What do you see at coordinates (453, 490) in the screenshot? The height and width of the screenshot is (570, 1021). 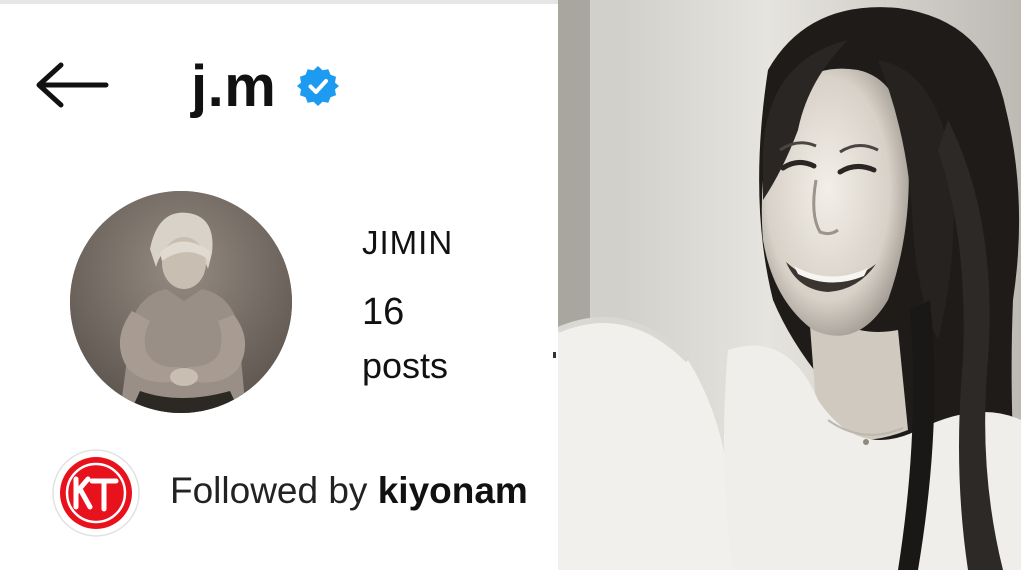 I see `followed-by-name: kiyonam` at bounding box center [453, 490].